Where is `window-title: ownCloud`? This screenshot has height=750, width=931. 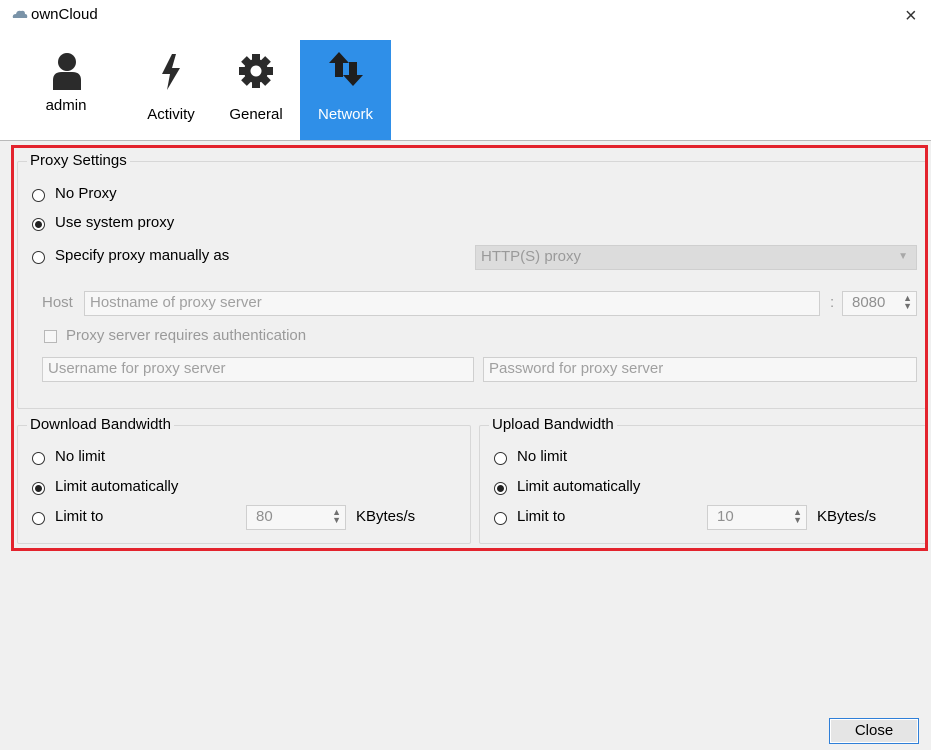 window-title: ownCloud is located at coordinates (64, 14).